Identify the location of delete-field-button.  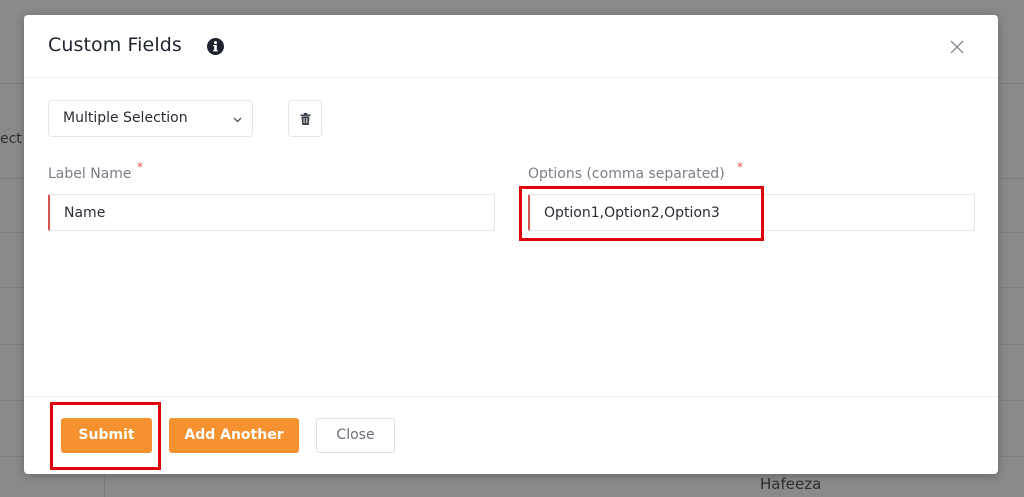
(305, 118).